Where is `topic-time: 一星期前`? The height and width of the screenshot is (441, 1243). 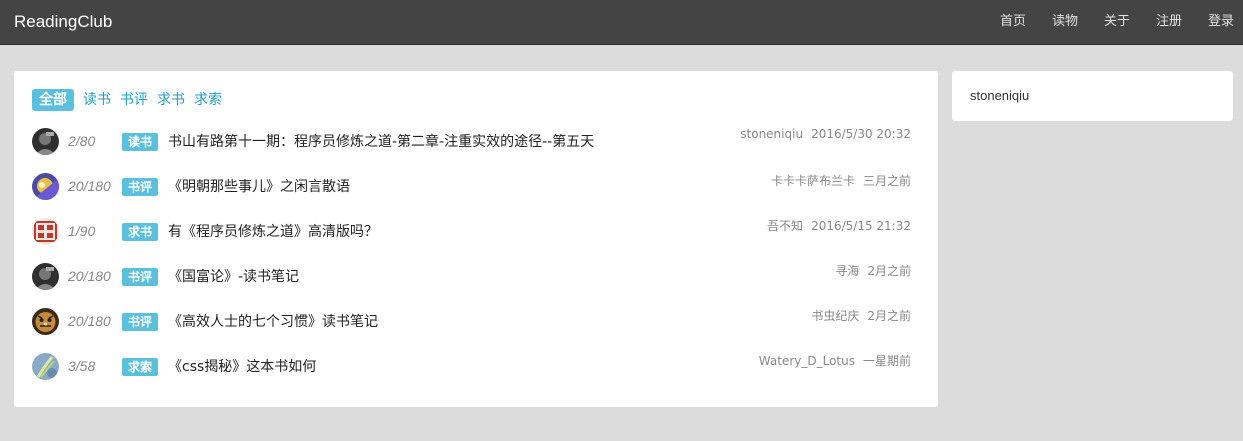
topic-time: 一星期前 is located at coordinates (886, 361).